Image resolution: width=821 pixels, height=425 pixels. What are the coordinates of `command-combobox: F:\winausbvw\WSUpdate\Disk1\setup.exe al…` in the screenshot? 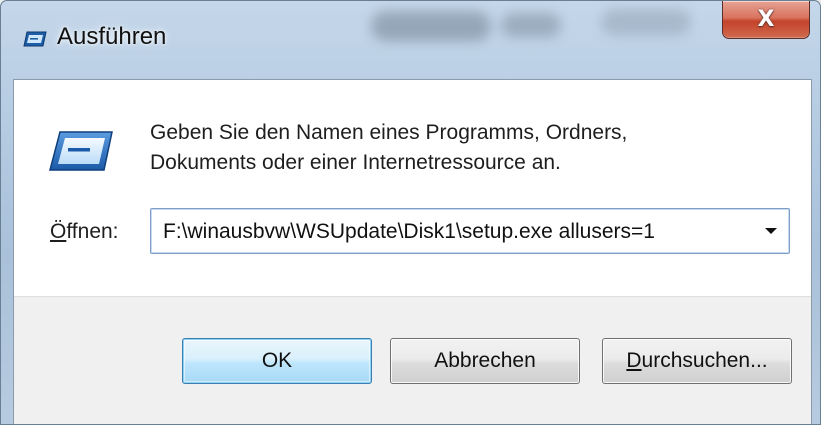 It's located at (470, 231).